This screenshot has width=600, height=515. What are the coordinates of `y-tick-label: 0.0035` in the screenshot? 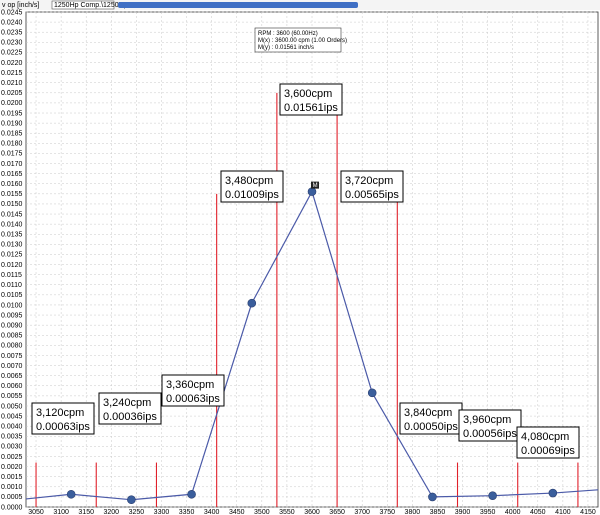 It's located at (12, 437).